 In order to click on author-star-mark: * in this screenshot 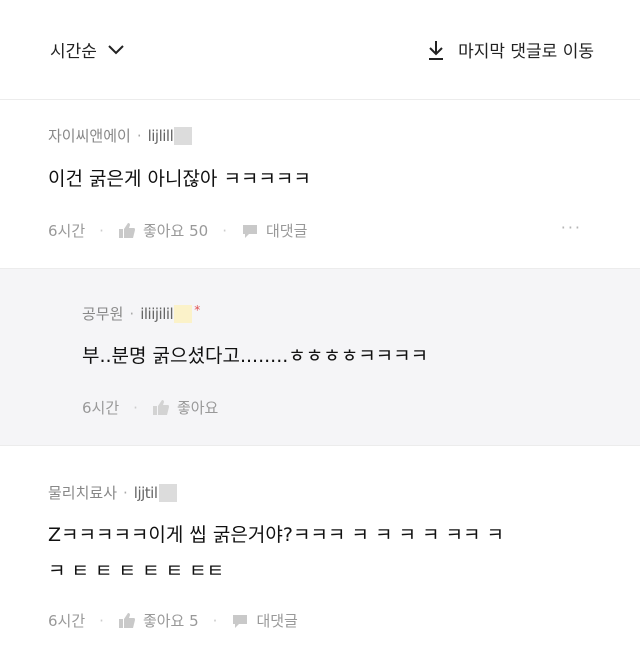, I will do `click(197, 309)`.